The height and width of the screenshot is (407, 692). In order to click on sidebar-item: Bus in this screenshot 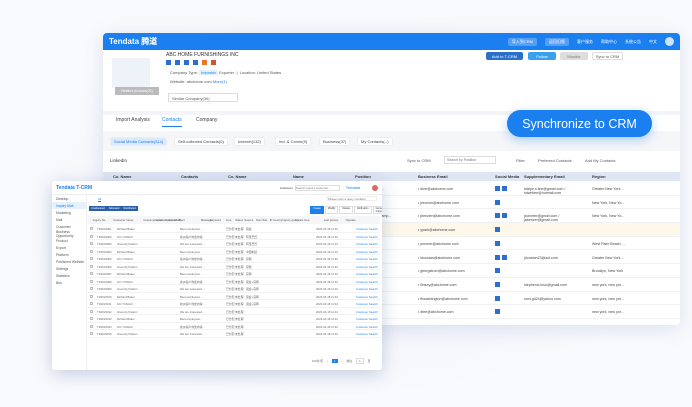, I will do `click(69, 282)`.